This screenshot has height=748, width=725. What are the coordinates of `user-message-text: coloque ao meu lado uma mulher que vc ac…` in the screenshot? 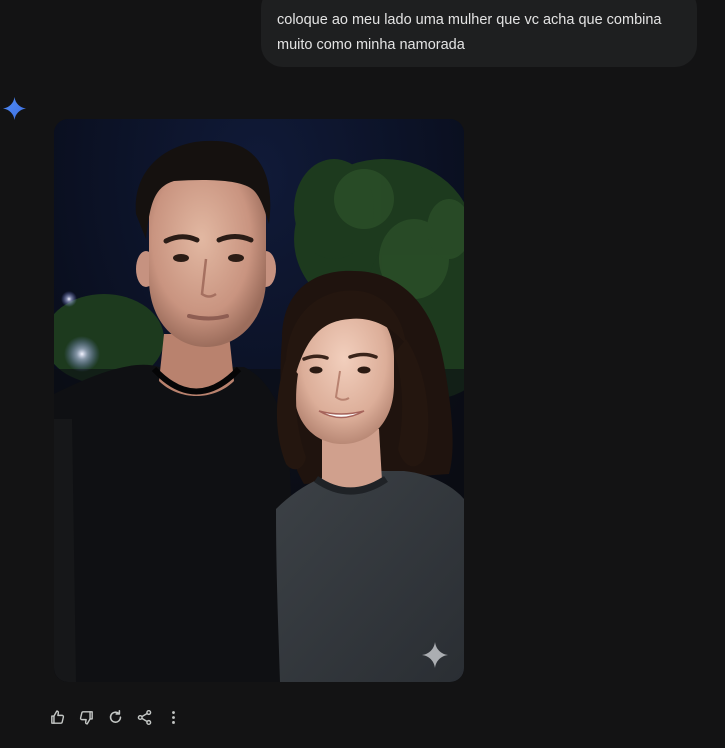 It's located at (469, 32).